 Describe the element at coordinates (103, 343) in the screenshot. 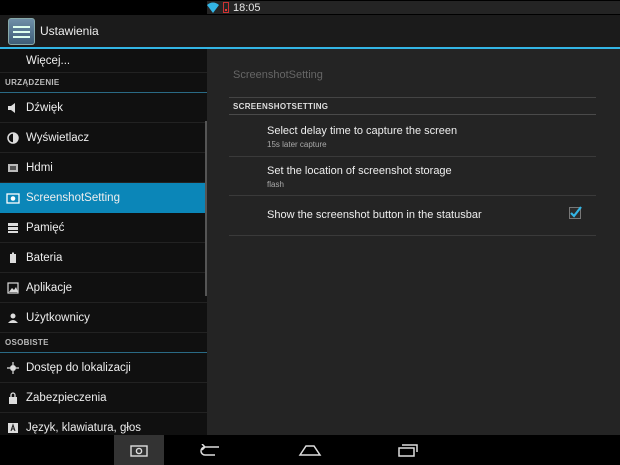

I see `section-header-personal: OSOBISTE` at that location.